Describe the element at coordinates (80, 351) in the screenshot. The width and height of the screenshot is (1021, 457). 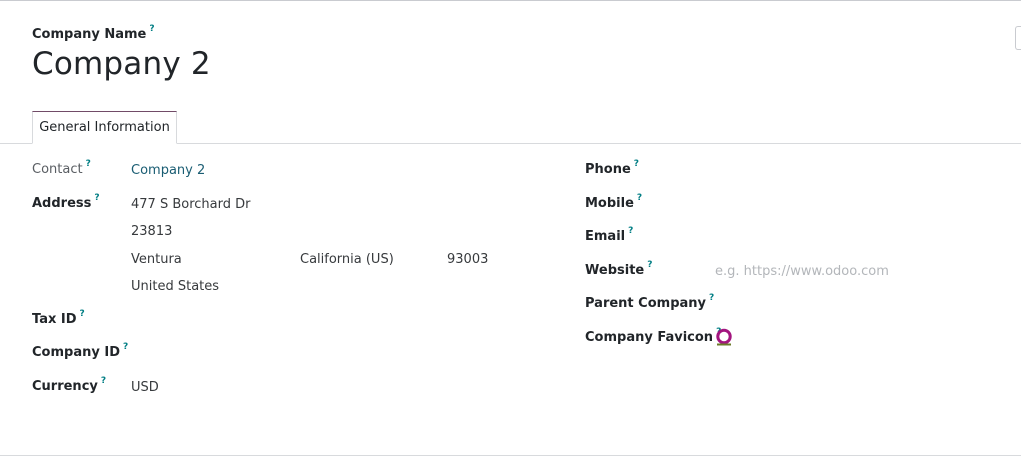
I see `company-id-label: Company ID?` at that location.